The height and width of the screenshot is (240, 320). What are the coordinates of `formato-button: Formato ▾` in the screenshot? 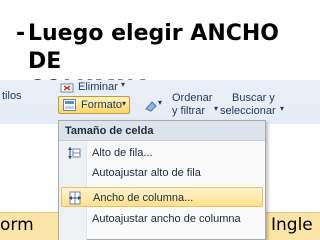 It's located at (94, 105).